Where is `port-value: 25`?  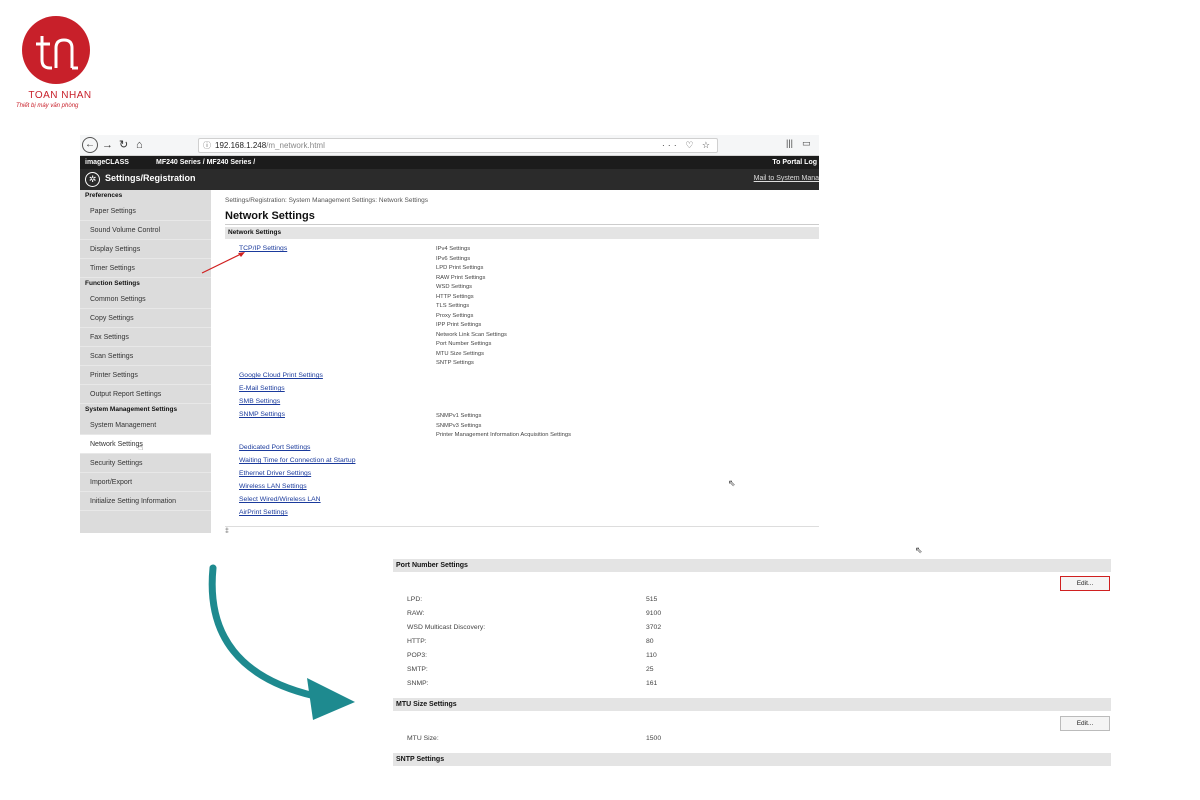 port-value: 25 is located at coordinates (650, 669).